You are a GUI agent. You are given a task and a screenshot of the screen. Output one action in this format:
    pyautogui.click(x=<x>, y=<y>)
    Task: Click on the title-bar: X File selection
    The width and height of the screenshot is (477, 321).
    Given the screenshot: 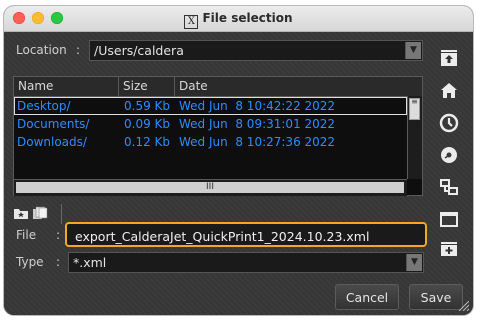 What is the action you would take?
    pyautogui.click(x=238, y=19)
    